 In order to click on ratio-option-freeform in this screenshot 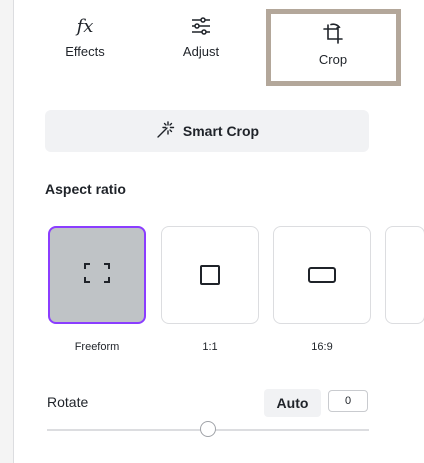, I will do `click(97, 275)`.